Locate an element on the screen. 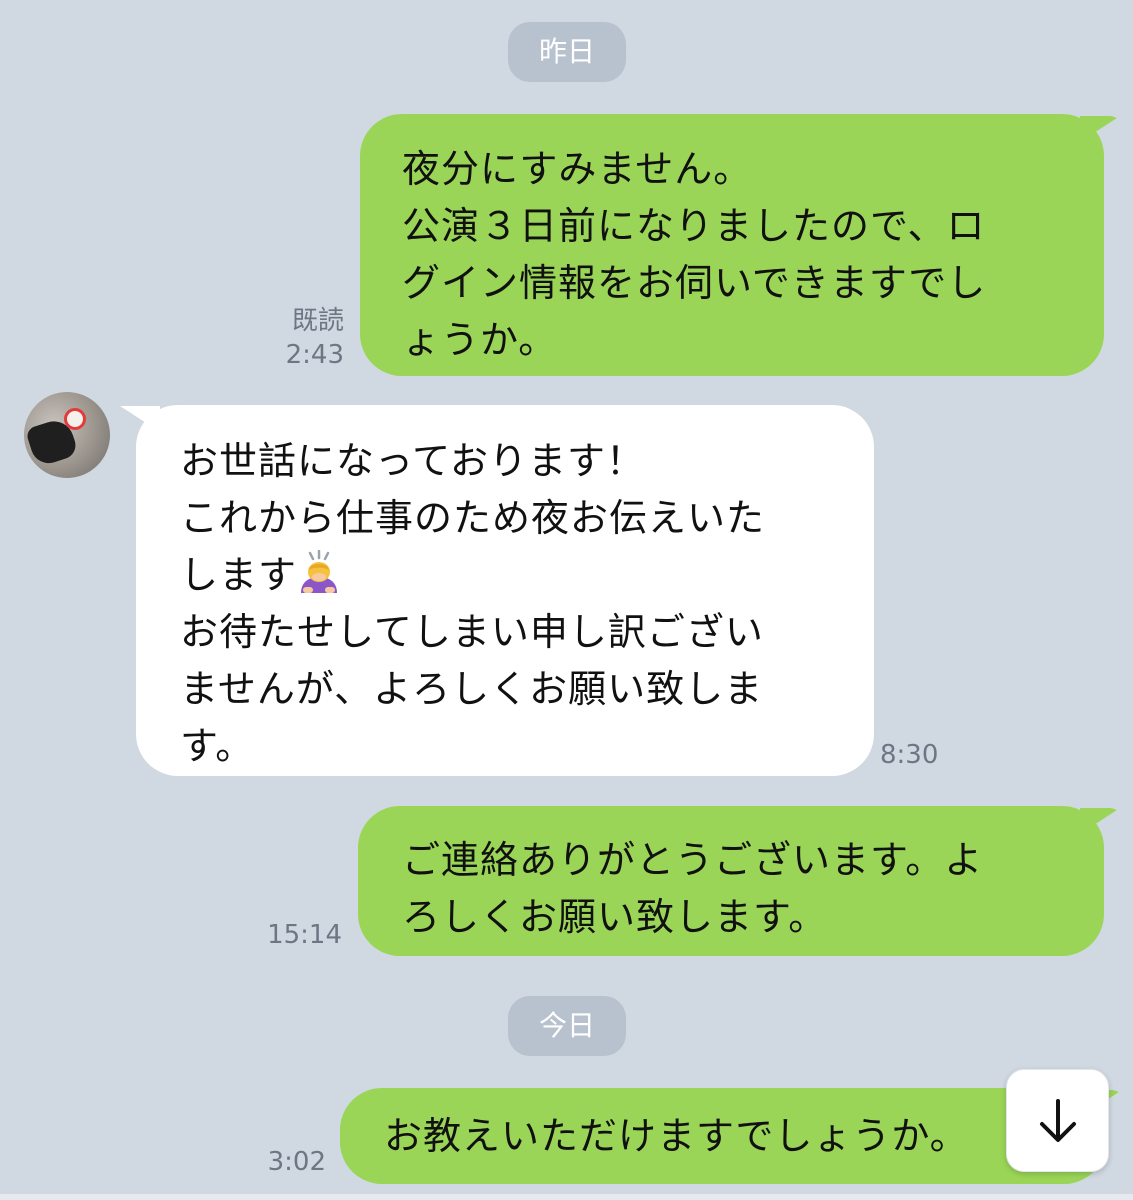 This screenshot has width=1133, height=1200. message-time: 8:30 is located at coordinates (909, 755).